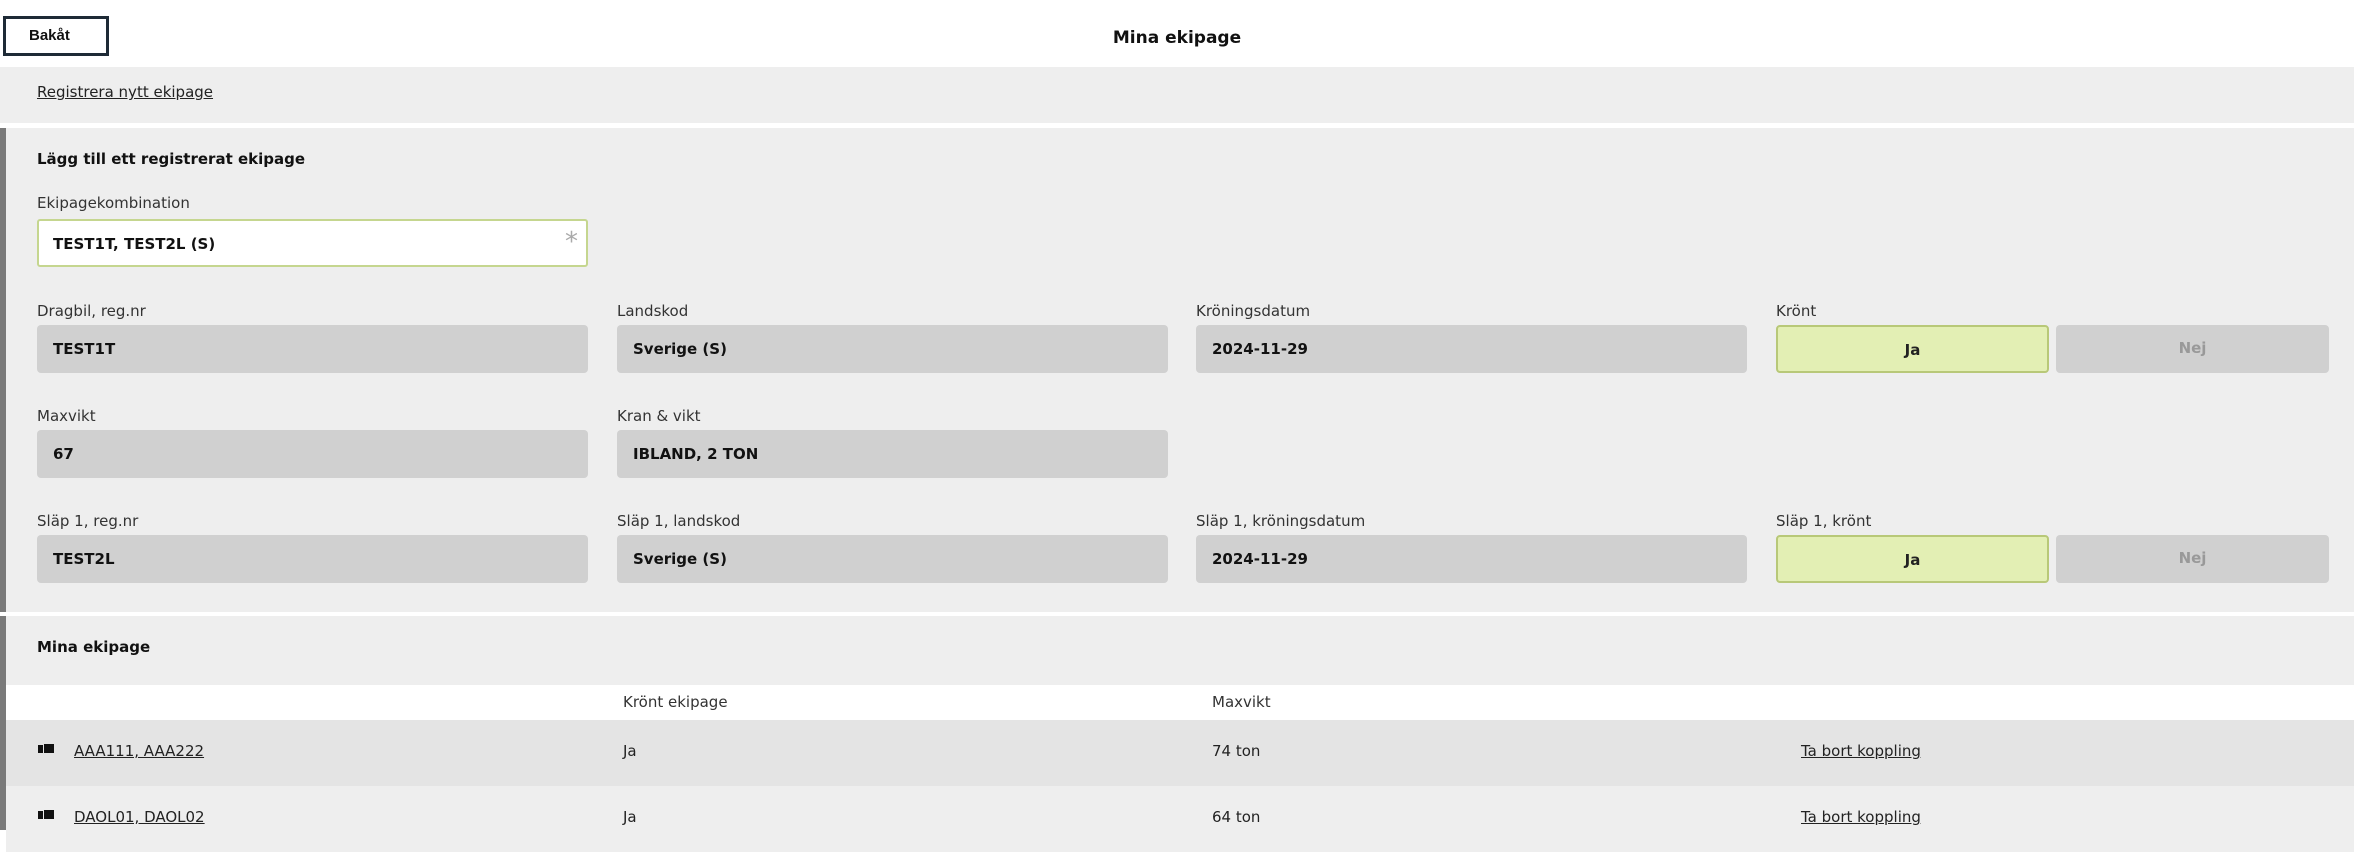 The height and width of the screenshot is (852, 2354). Describe the element at coordinates (2192, 559) in the screenshot. I see `slap1-kront-no-button: Nej` at that location.